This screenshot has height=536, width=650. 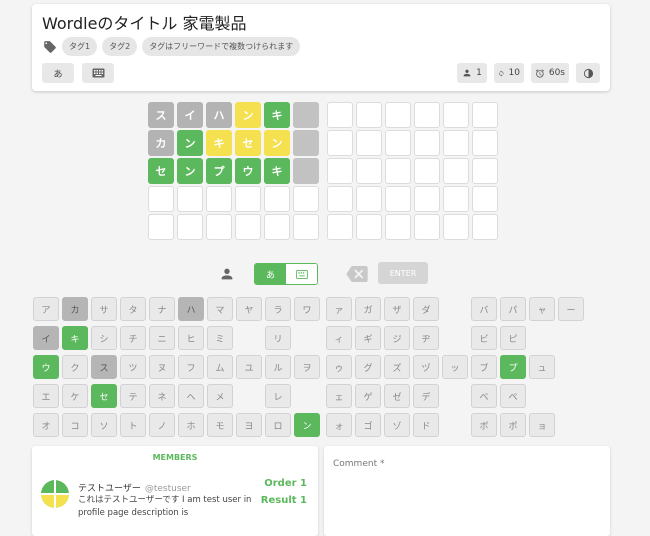 What do you see at coordinates (162, 425) in the screenshot?
I see `key-left: ノ` at bounding box center [162, 425].